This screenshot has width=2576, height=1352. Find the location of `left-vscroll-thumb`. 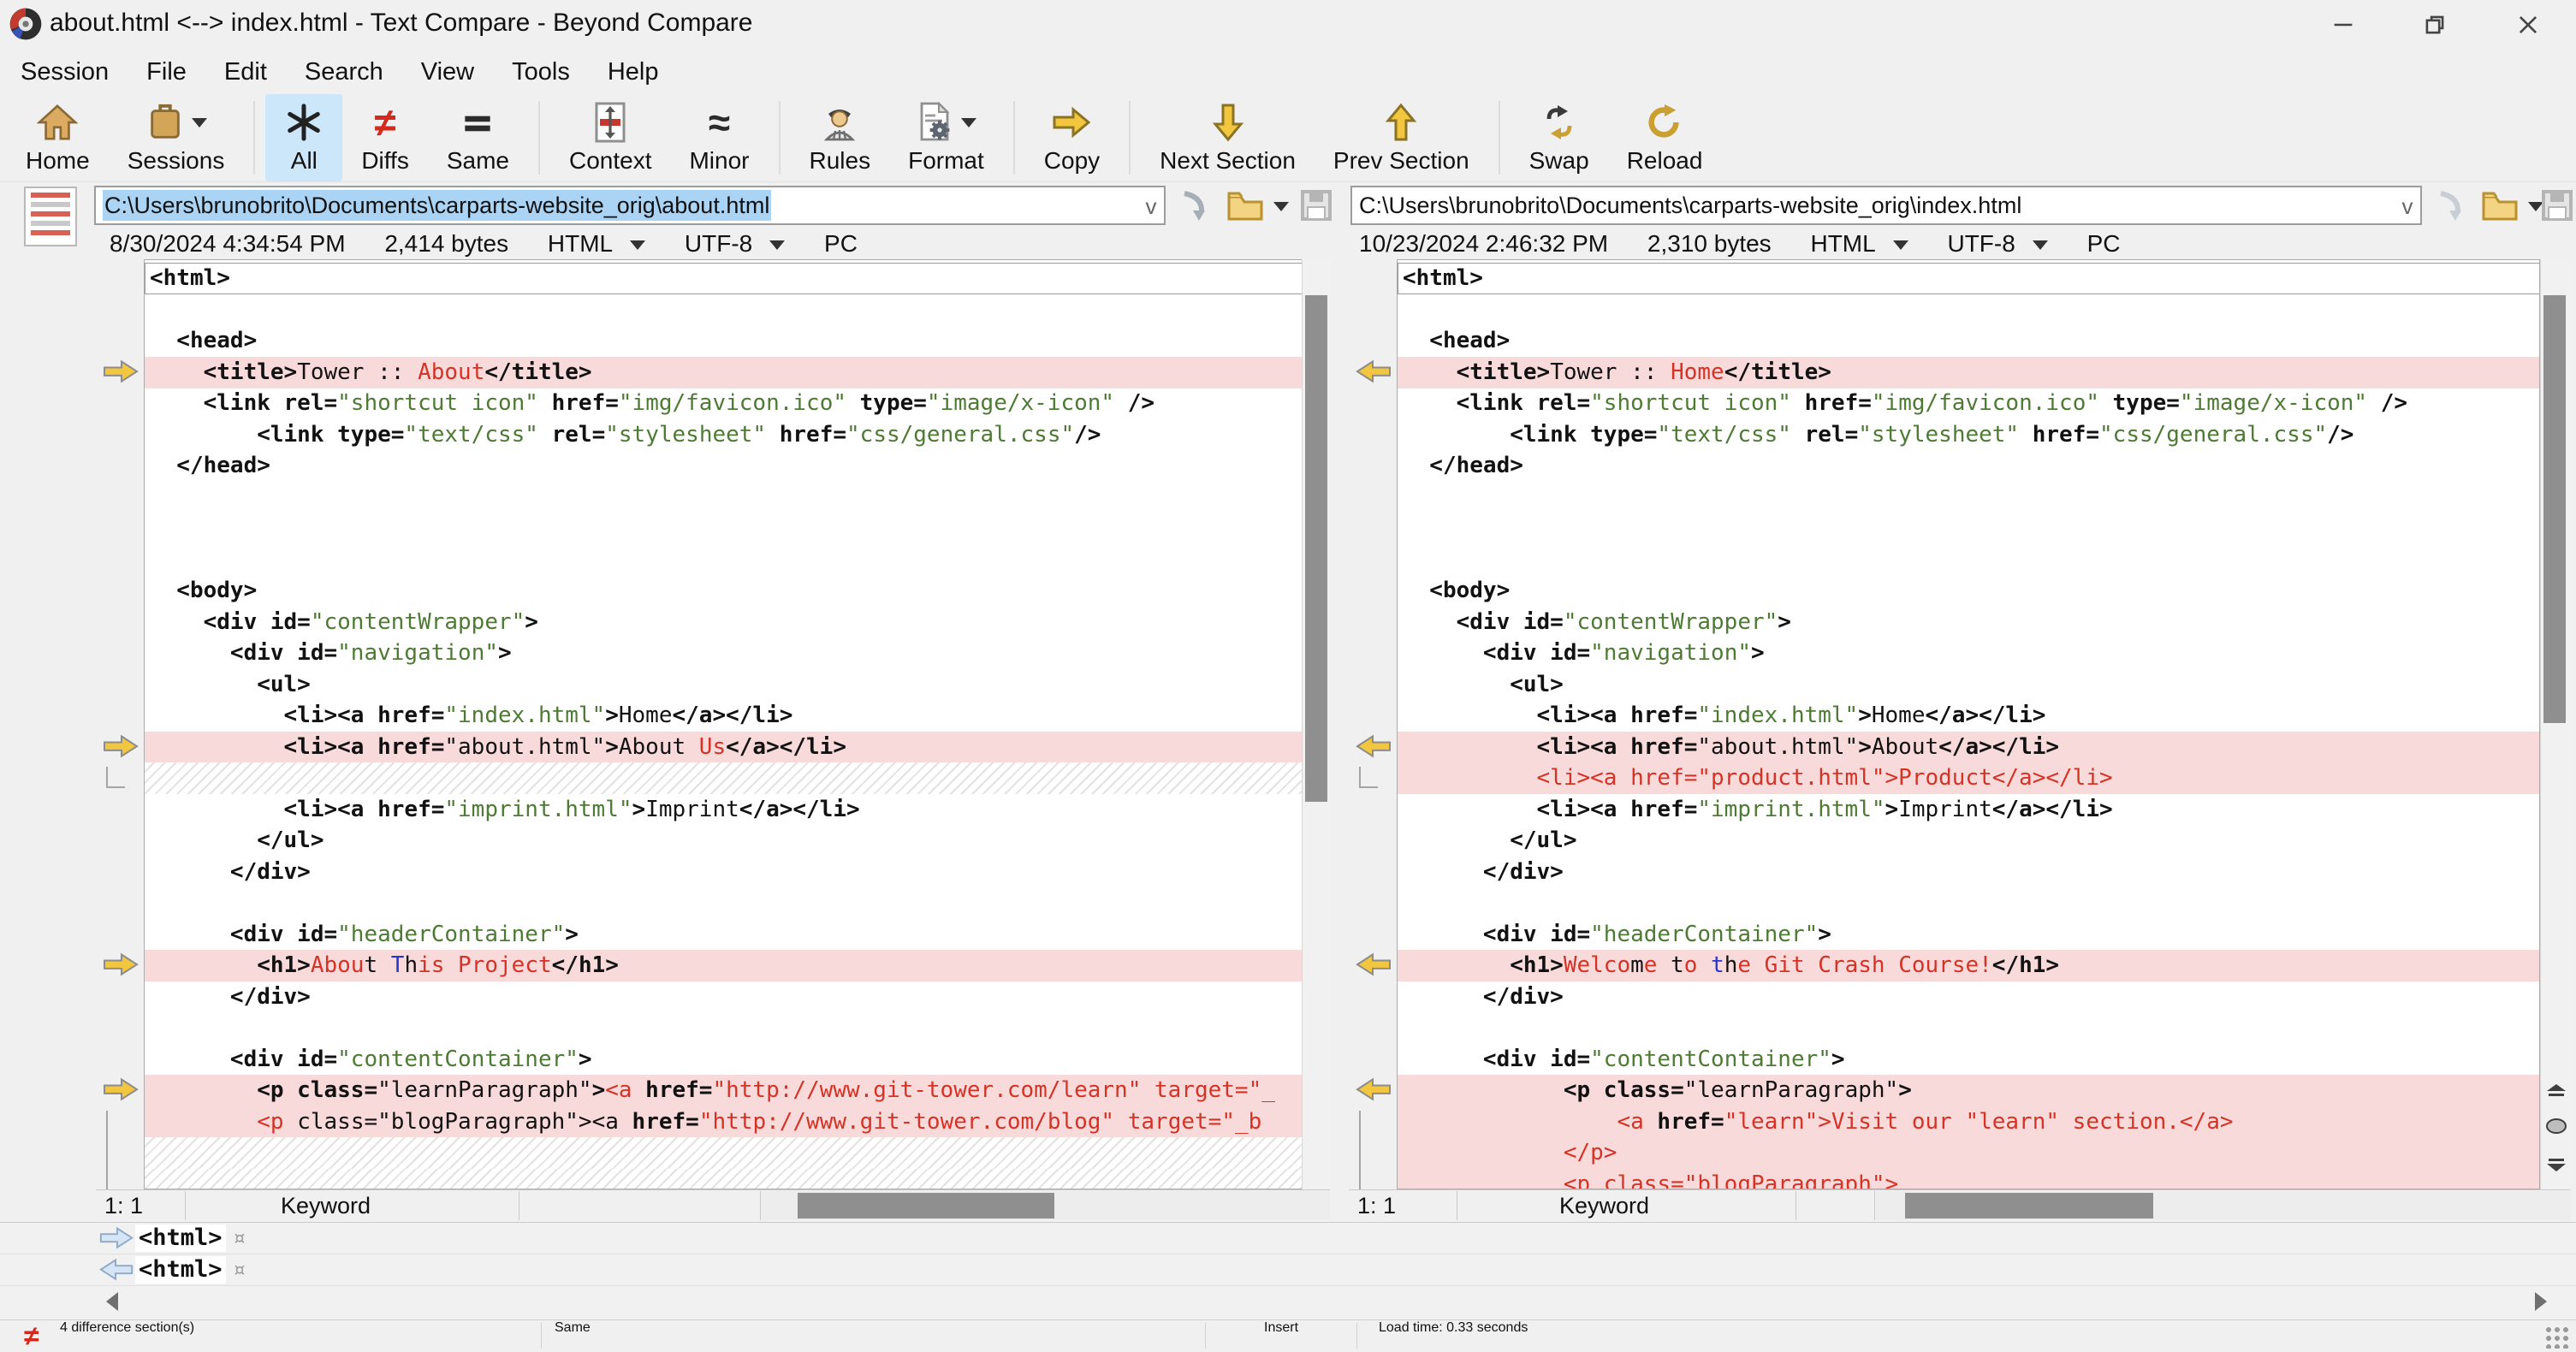

left-vscroll-thumb is located at coordinates (1316, 548).